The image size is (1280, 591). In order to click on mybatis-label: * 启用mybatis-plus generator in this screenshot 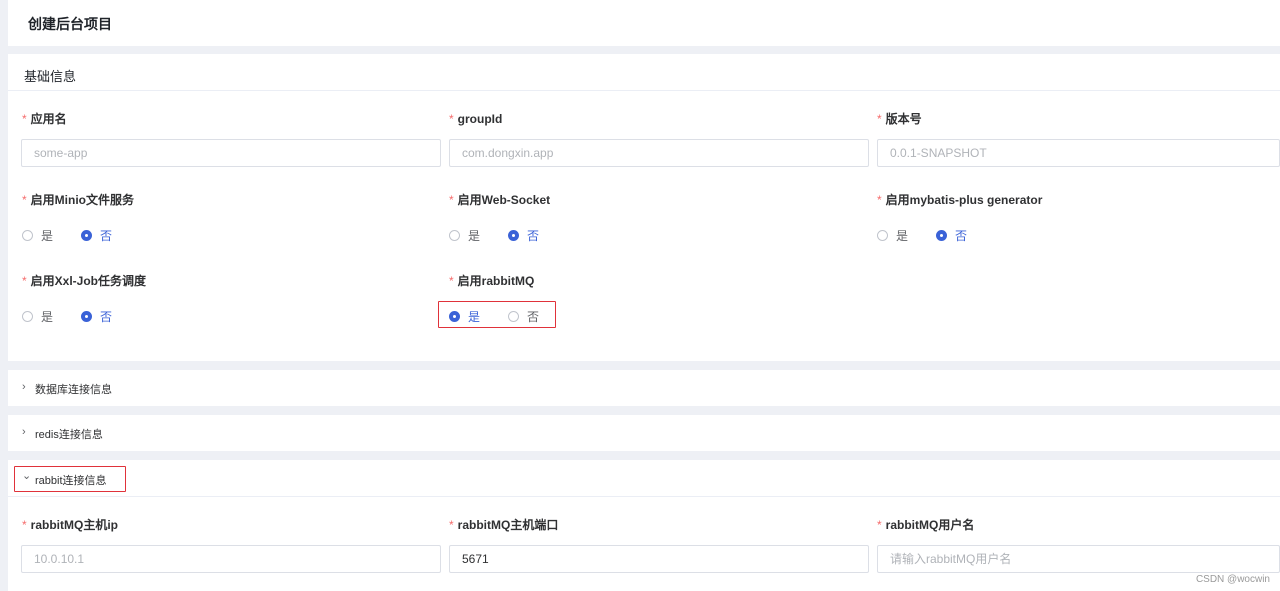, I will do `click(960, 200)`.